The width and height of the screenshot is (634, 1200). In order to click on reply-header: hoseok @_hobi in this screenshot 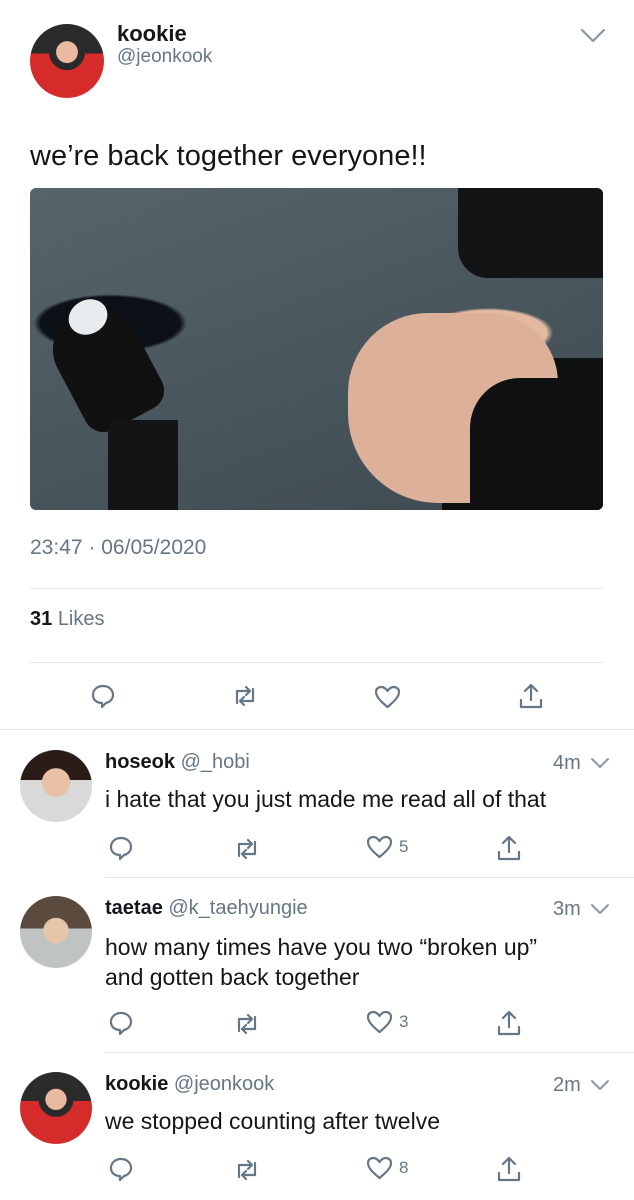, I will do `click(177, 762)`.